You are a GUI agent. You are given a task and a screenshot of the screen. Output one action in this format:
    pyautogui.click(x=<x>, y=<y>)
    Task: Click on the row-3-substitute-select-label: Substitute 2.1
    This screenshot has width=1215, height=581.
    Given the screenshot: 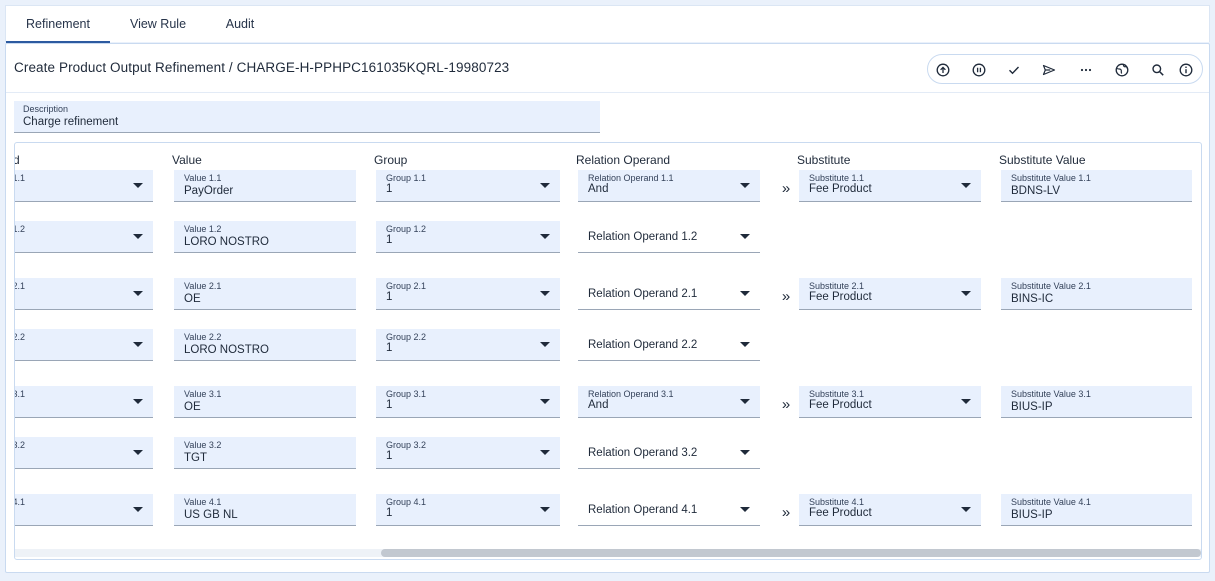 What is the action you would take?
    pyautogui.click(x=837, y=286)
    